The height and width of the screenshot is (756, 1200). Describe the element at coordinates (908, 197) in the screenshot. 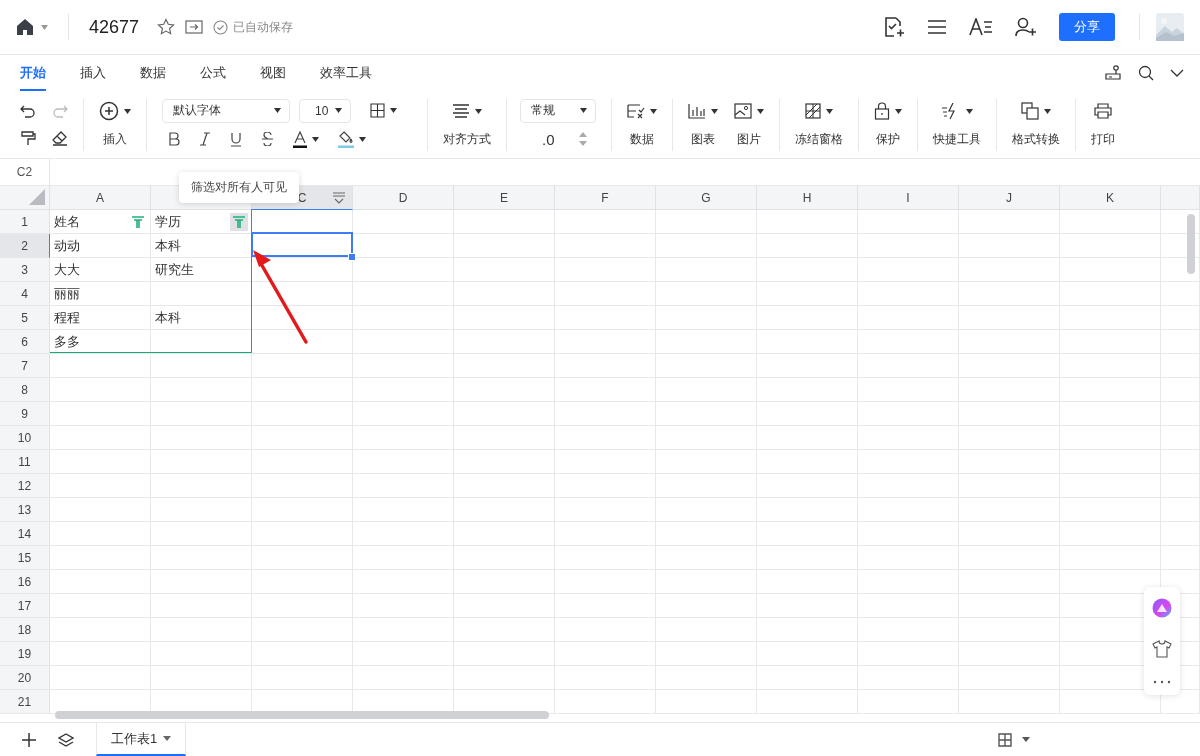

I see `column-label: I` at that location.